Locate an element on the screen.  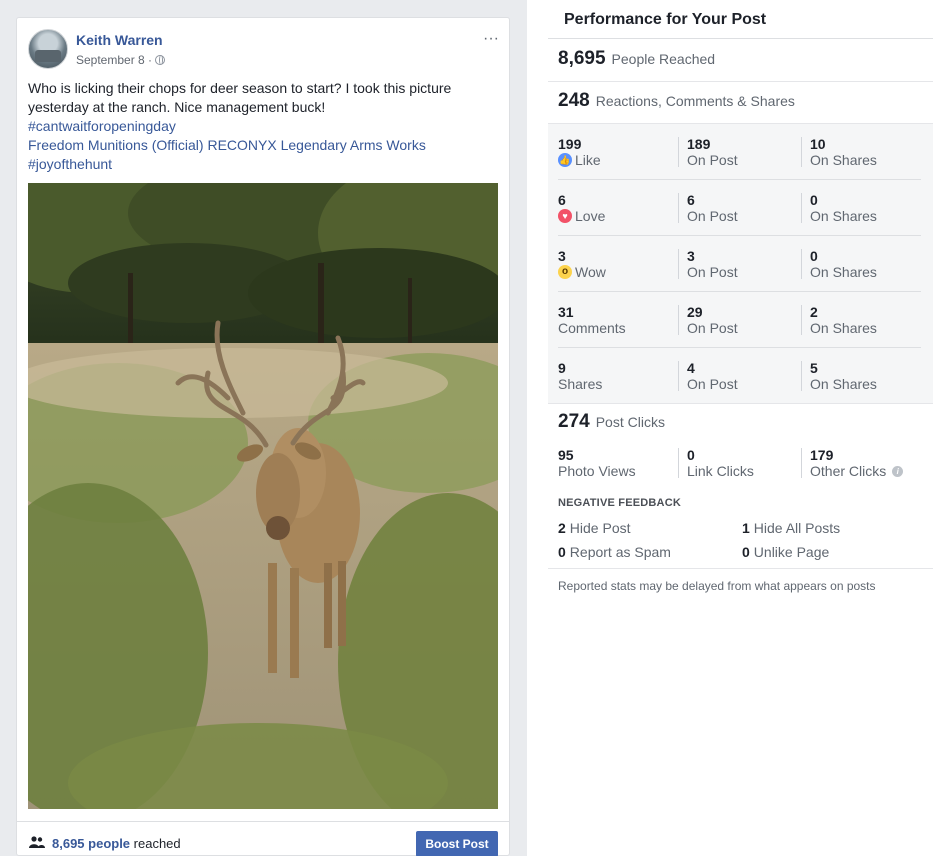
comments-on-post-number: 29 is located at coordinates (695, 312).